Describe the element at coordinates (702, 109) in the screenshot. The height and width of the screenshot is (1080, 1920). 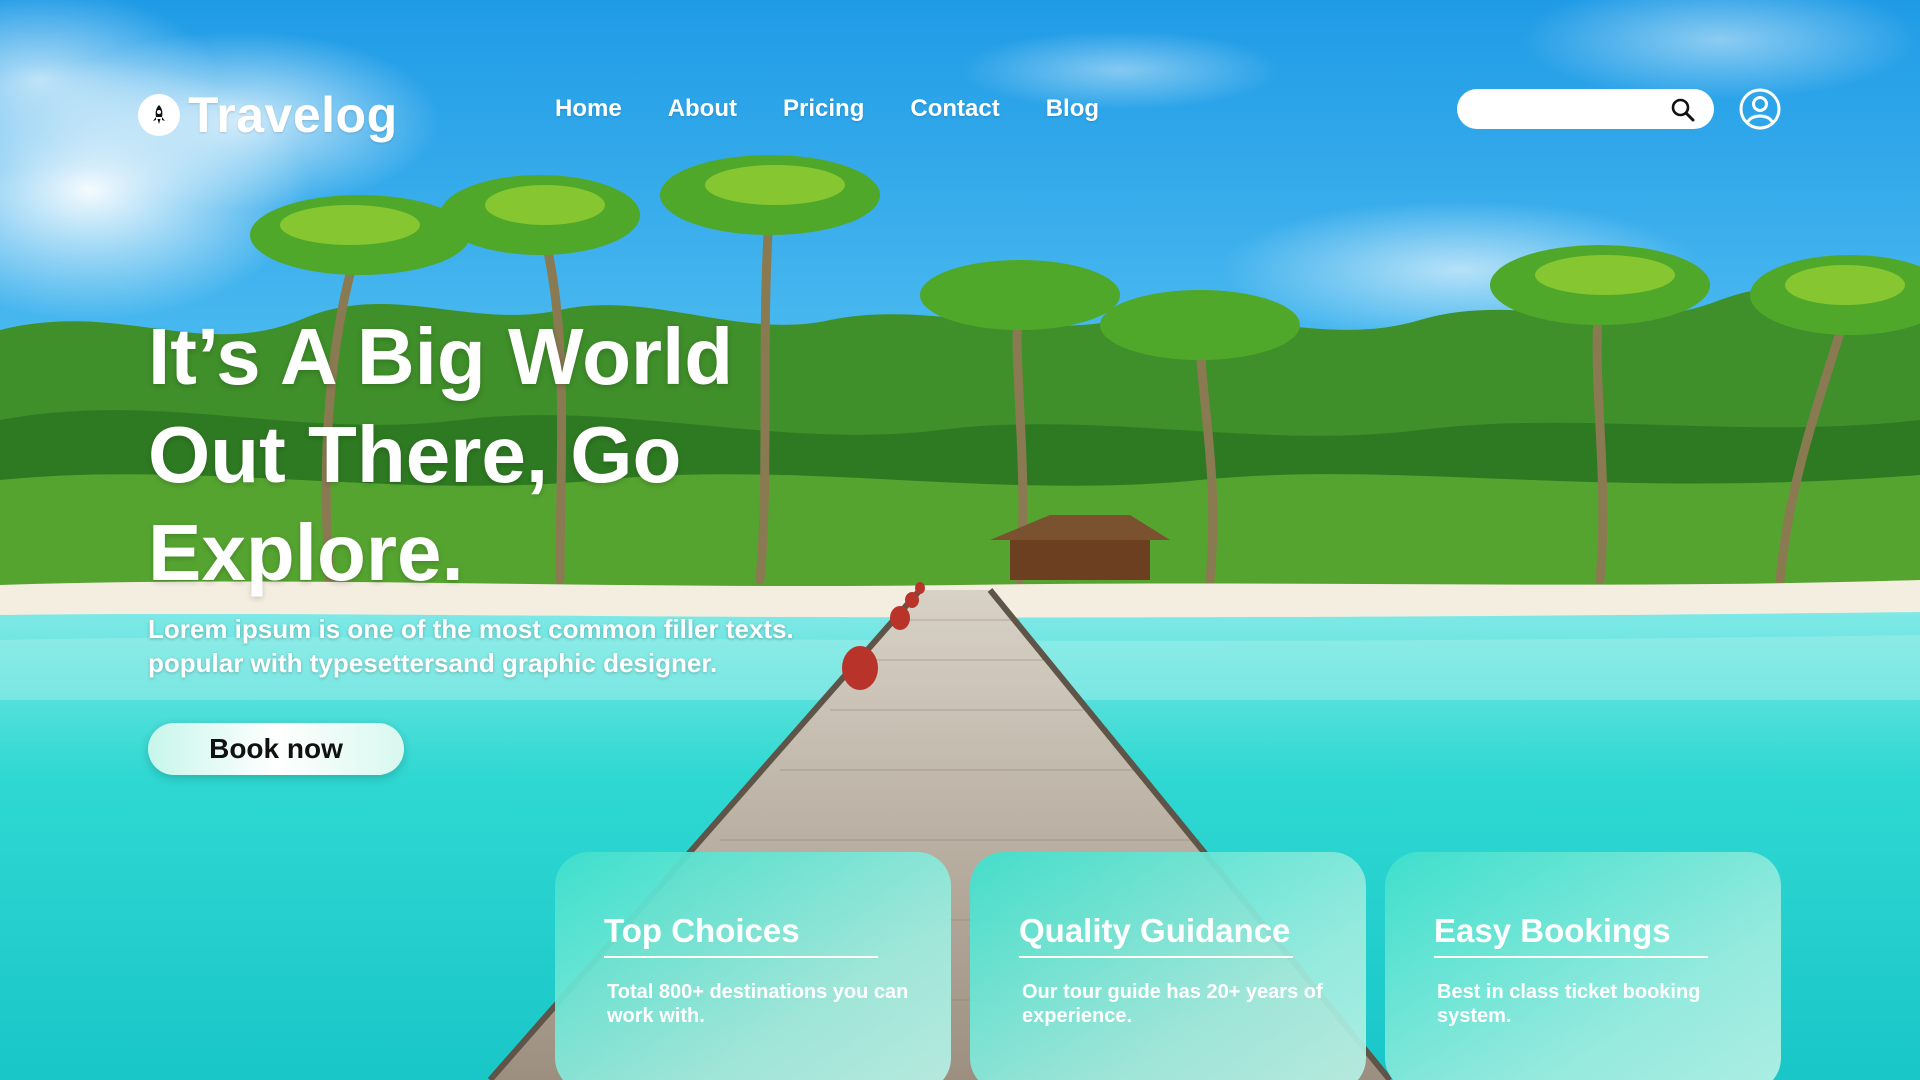
I see `nav-about-link: About` at that location.